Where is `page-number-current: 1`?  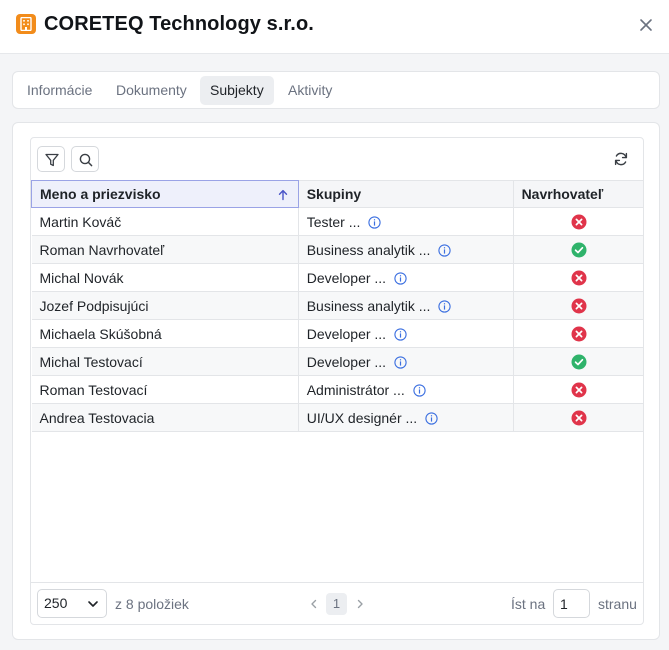 page-number-current: 1 is located at coordinates (336, 604).